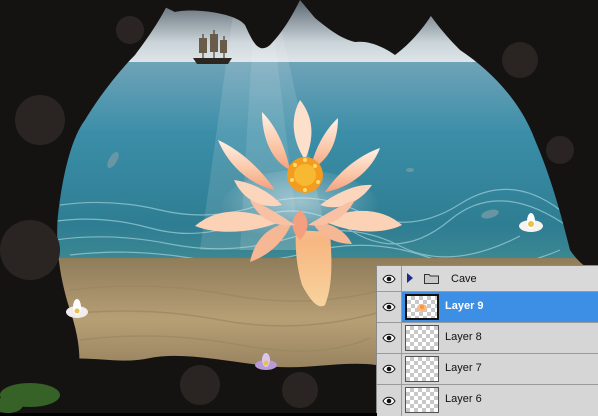  I want to click on layer-name: Layer 6, so click(463, 399).